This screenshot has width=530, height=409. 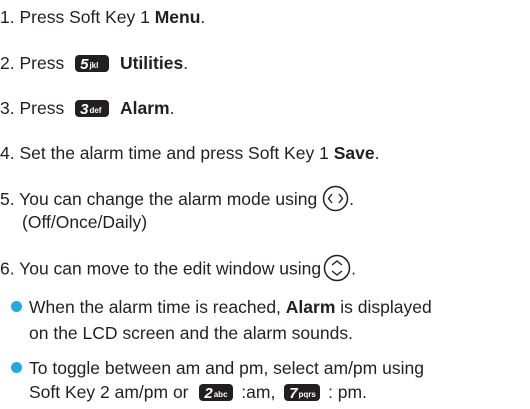 I want to click on step-text: You can change the alarm mode using, so click(x=168, y=199).